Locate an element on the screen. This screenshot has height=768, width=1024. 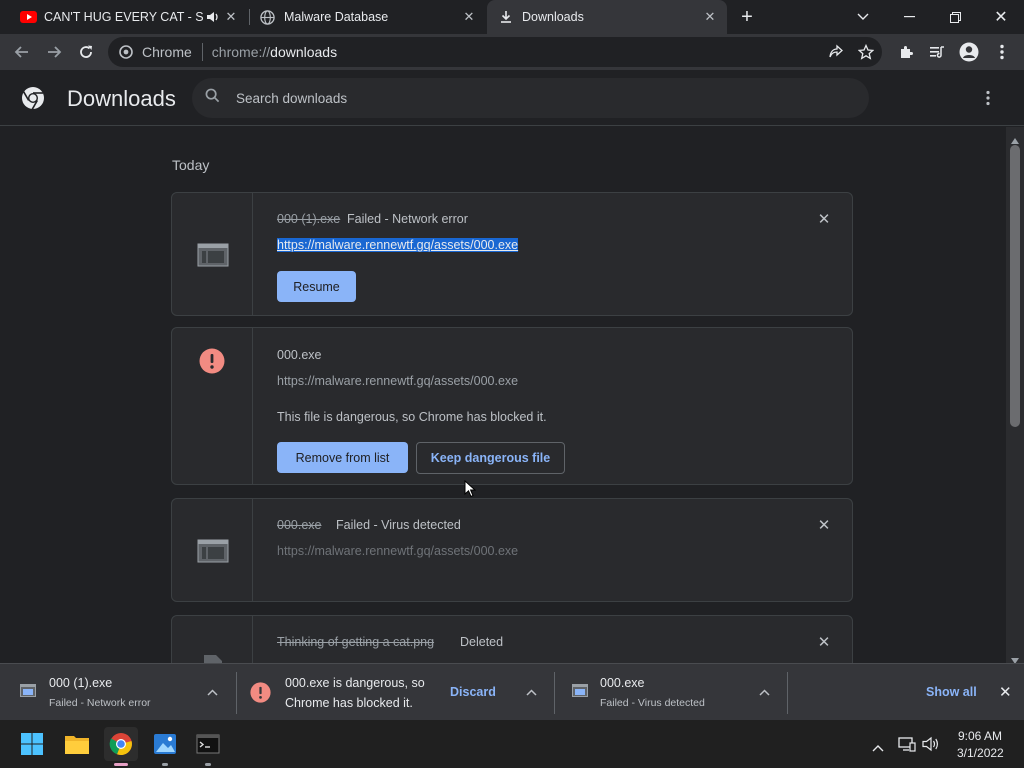
volume-icon is located at coordinates (931, 746).